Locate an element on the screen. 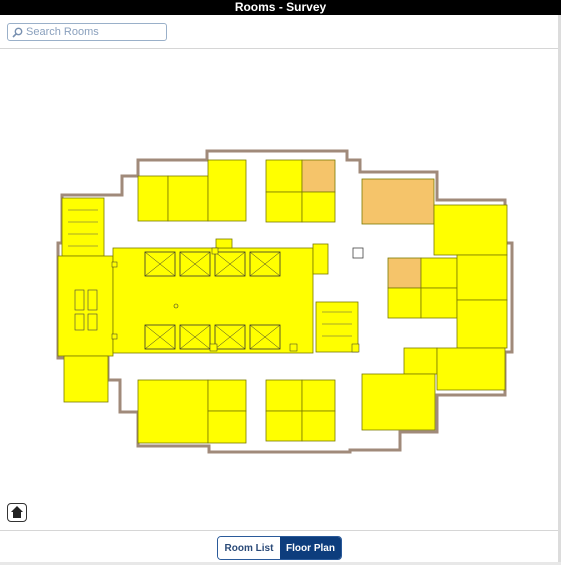 The image size is (561, 566). home-button is located at coordinates (17, 512).